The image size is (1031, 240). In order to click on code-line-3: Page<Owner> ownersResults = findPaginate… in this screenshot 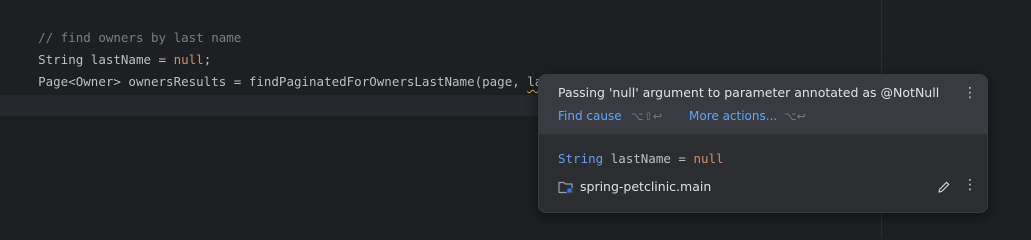, I will do `click(305, 70)`.